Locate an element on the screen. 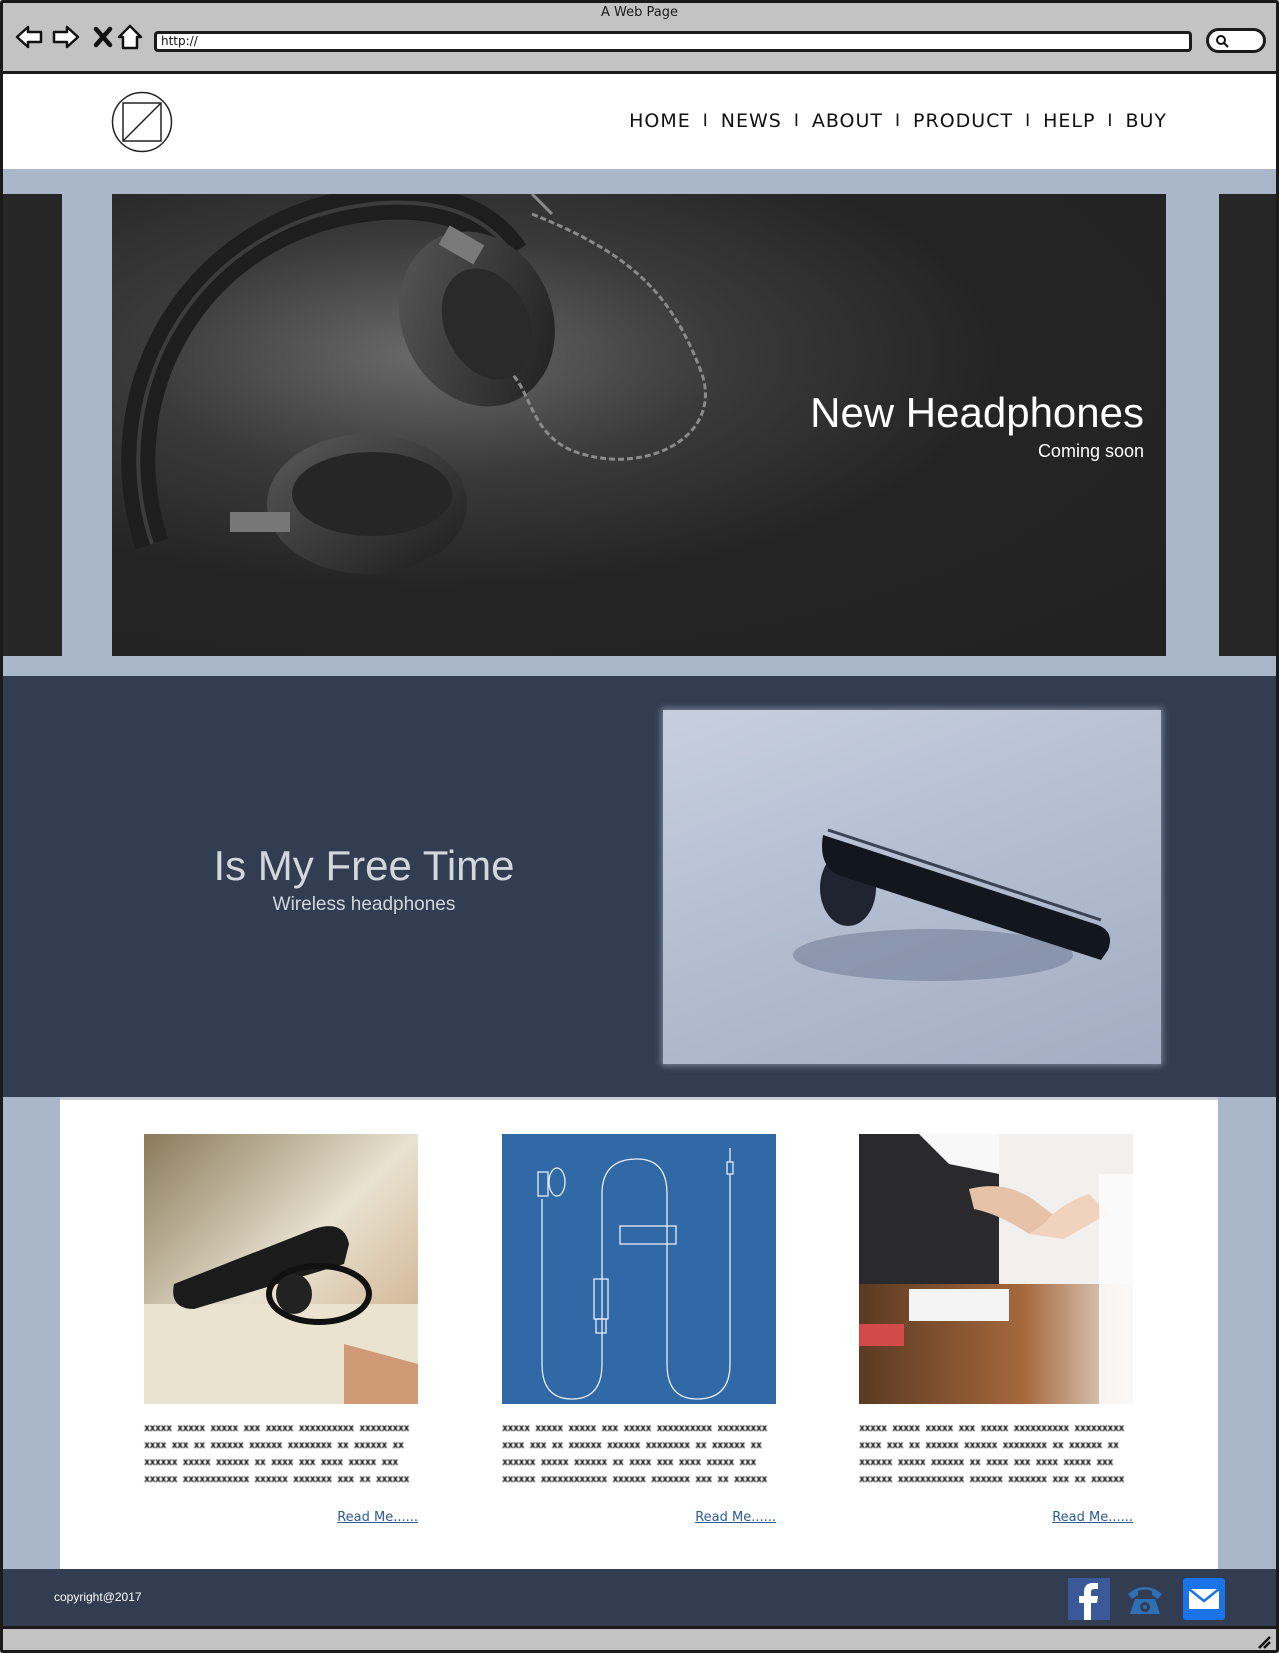  nav-help: HELP is located at coordinates (1069, 121).